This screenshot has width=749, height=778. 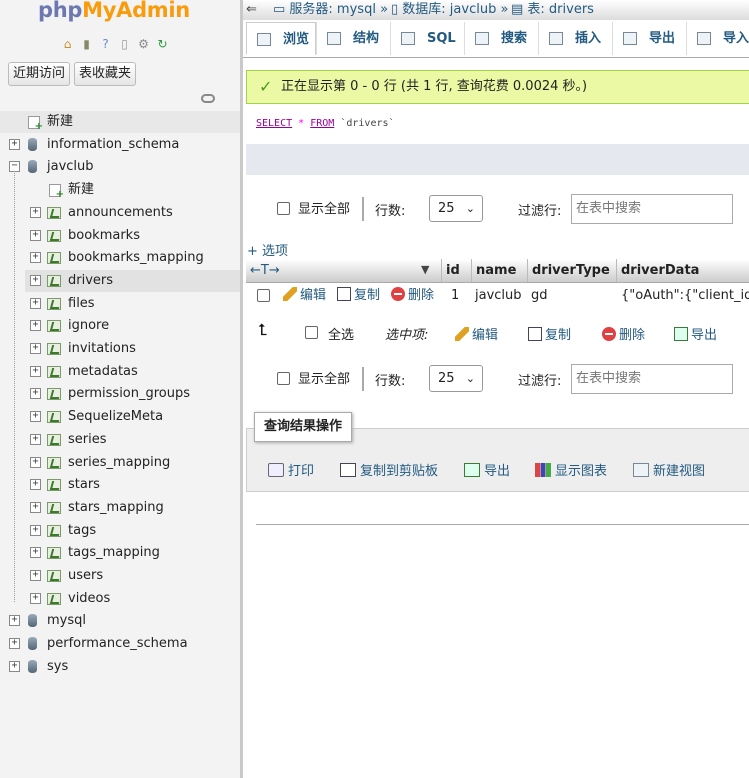 What do you see at coordinates (132, 280) in the screenshot?
I see `tree-table-drivers: + drivers` at bounding box center [132, 280].